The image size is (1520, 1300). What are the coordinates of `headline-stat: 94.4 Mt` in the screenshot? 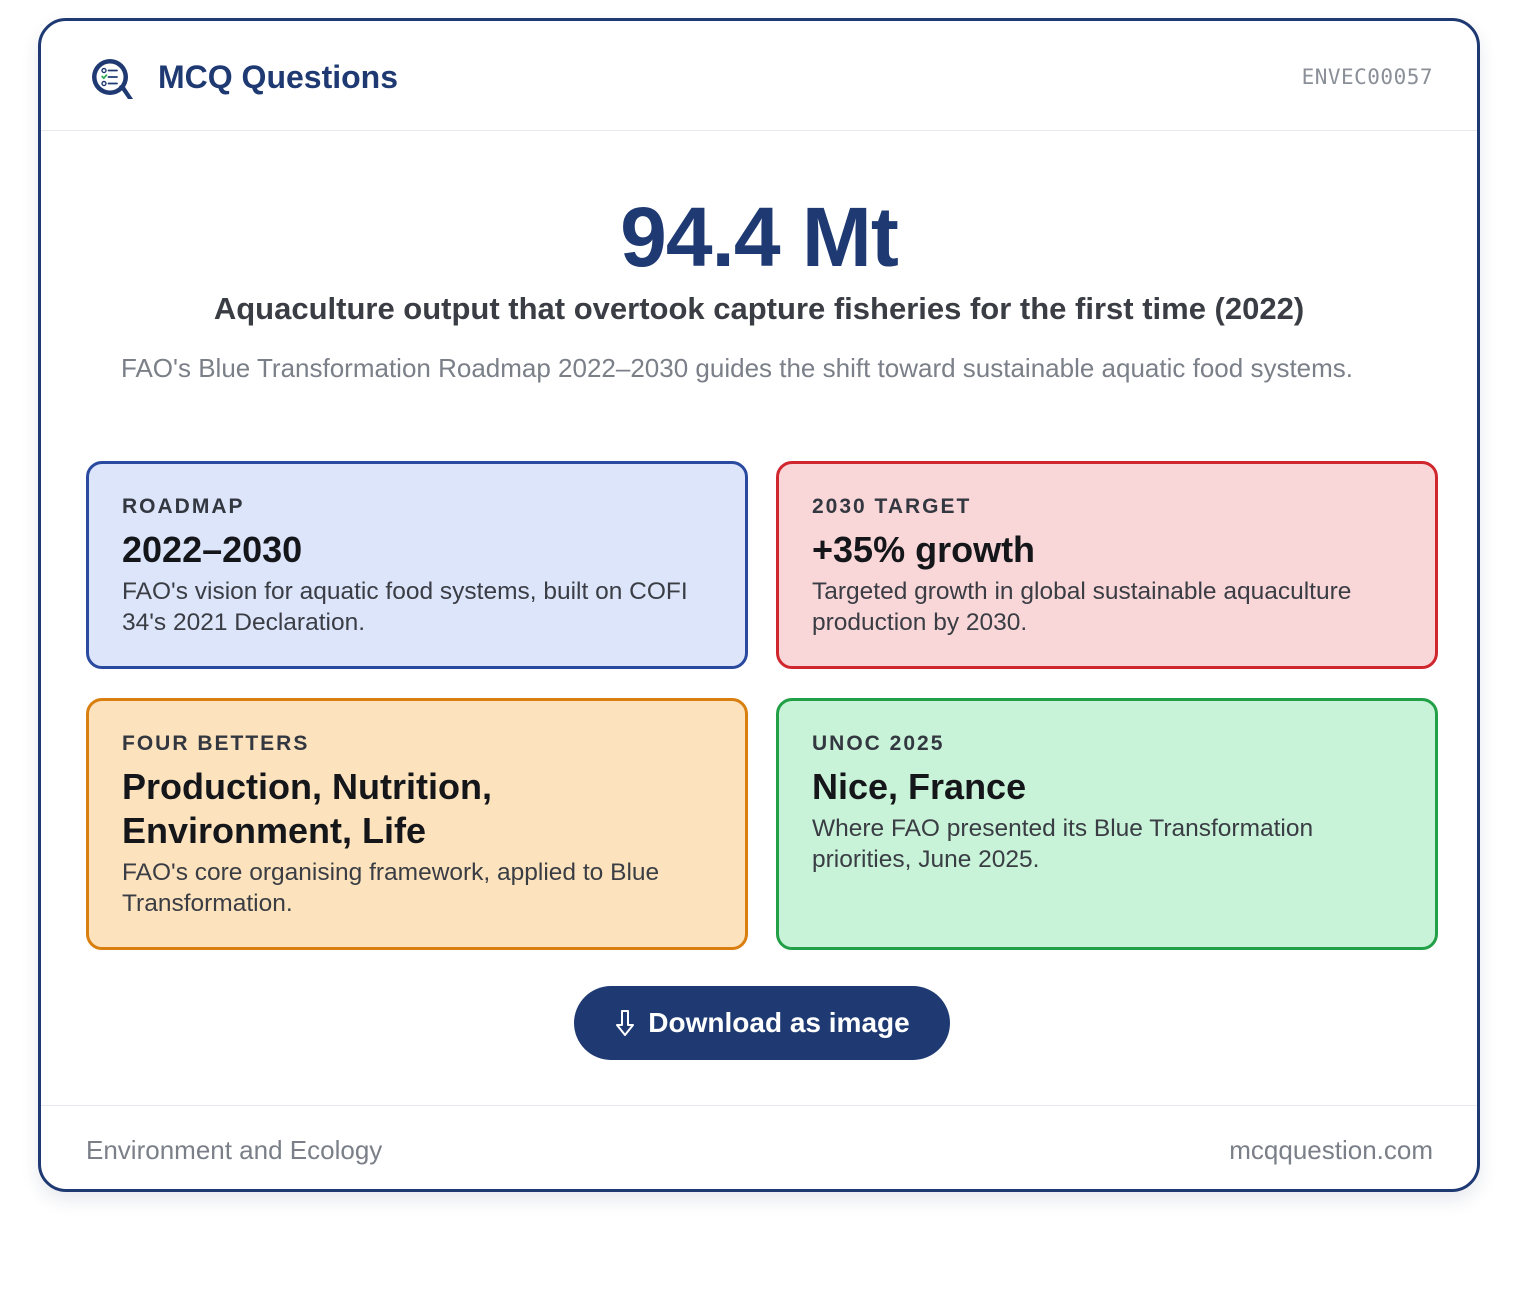 It's located at (759, 237).